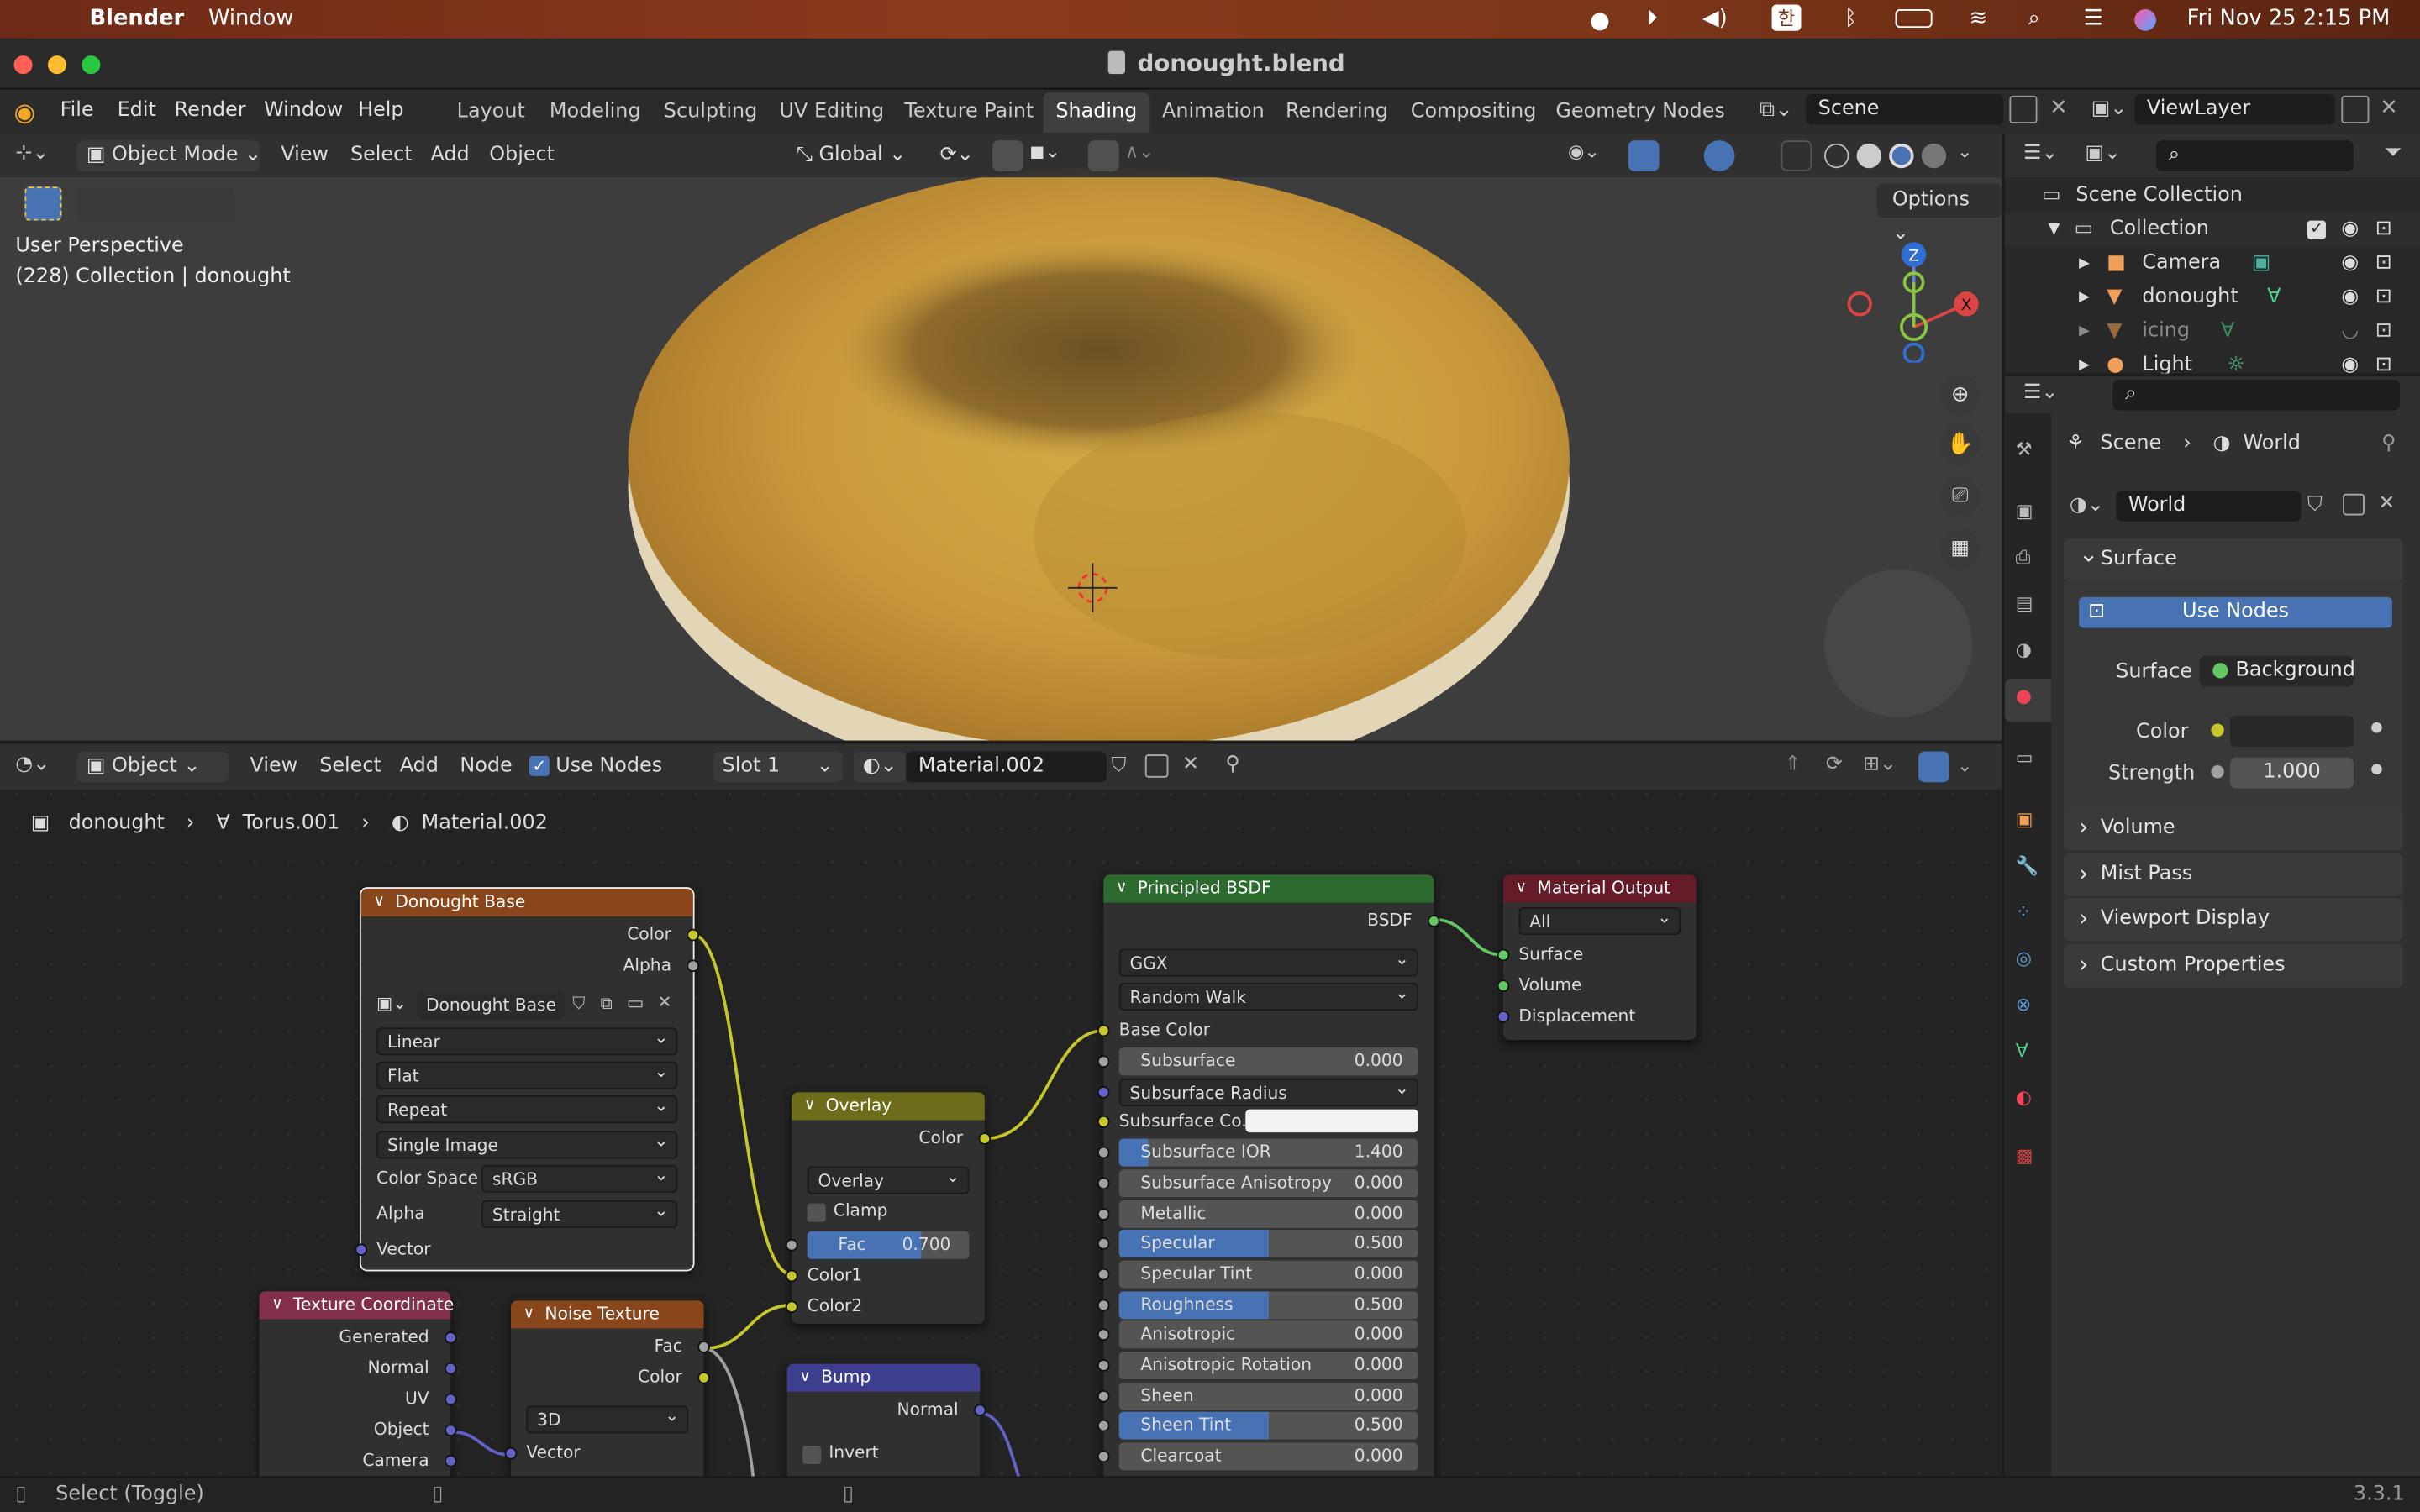  What do you see at coordinates (1787, 17) in the screenshot?
I see `input-method: 한` at bounding box center [1787, 17].